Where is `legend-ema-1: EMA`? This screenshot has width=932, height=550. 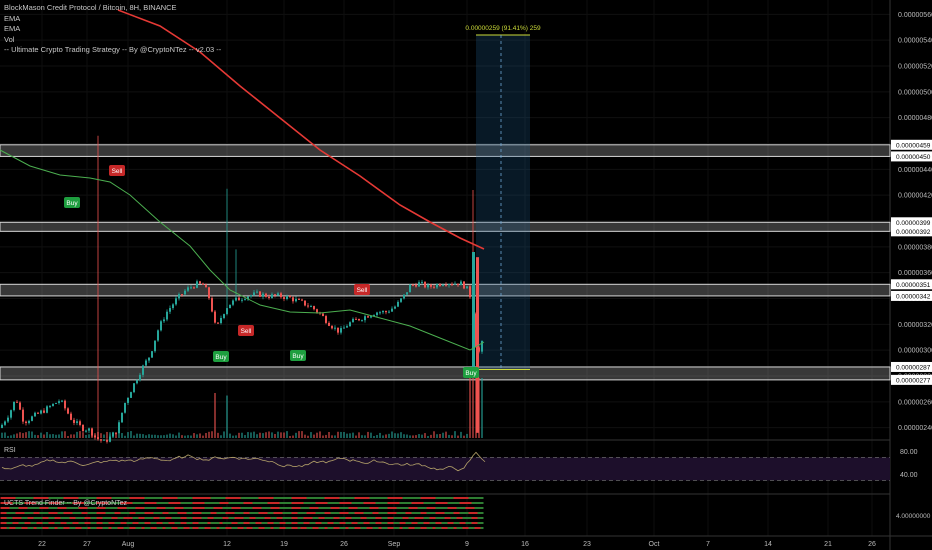 legend-ema-1: EMA is located at coordinates (112, 19).